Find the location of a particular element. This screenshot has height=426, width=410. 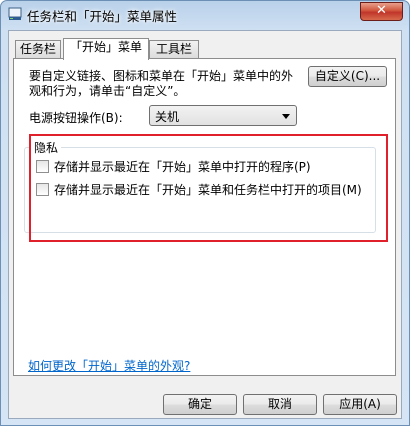

customize-description: 要自定义链接、图标和菜单在「开始」菜单中的外观和行为，请单击“自定义”。 is located at coordinates (161, 83).